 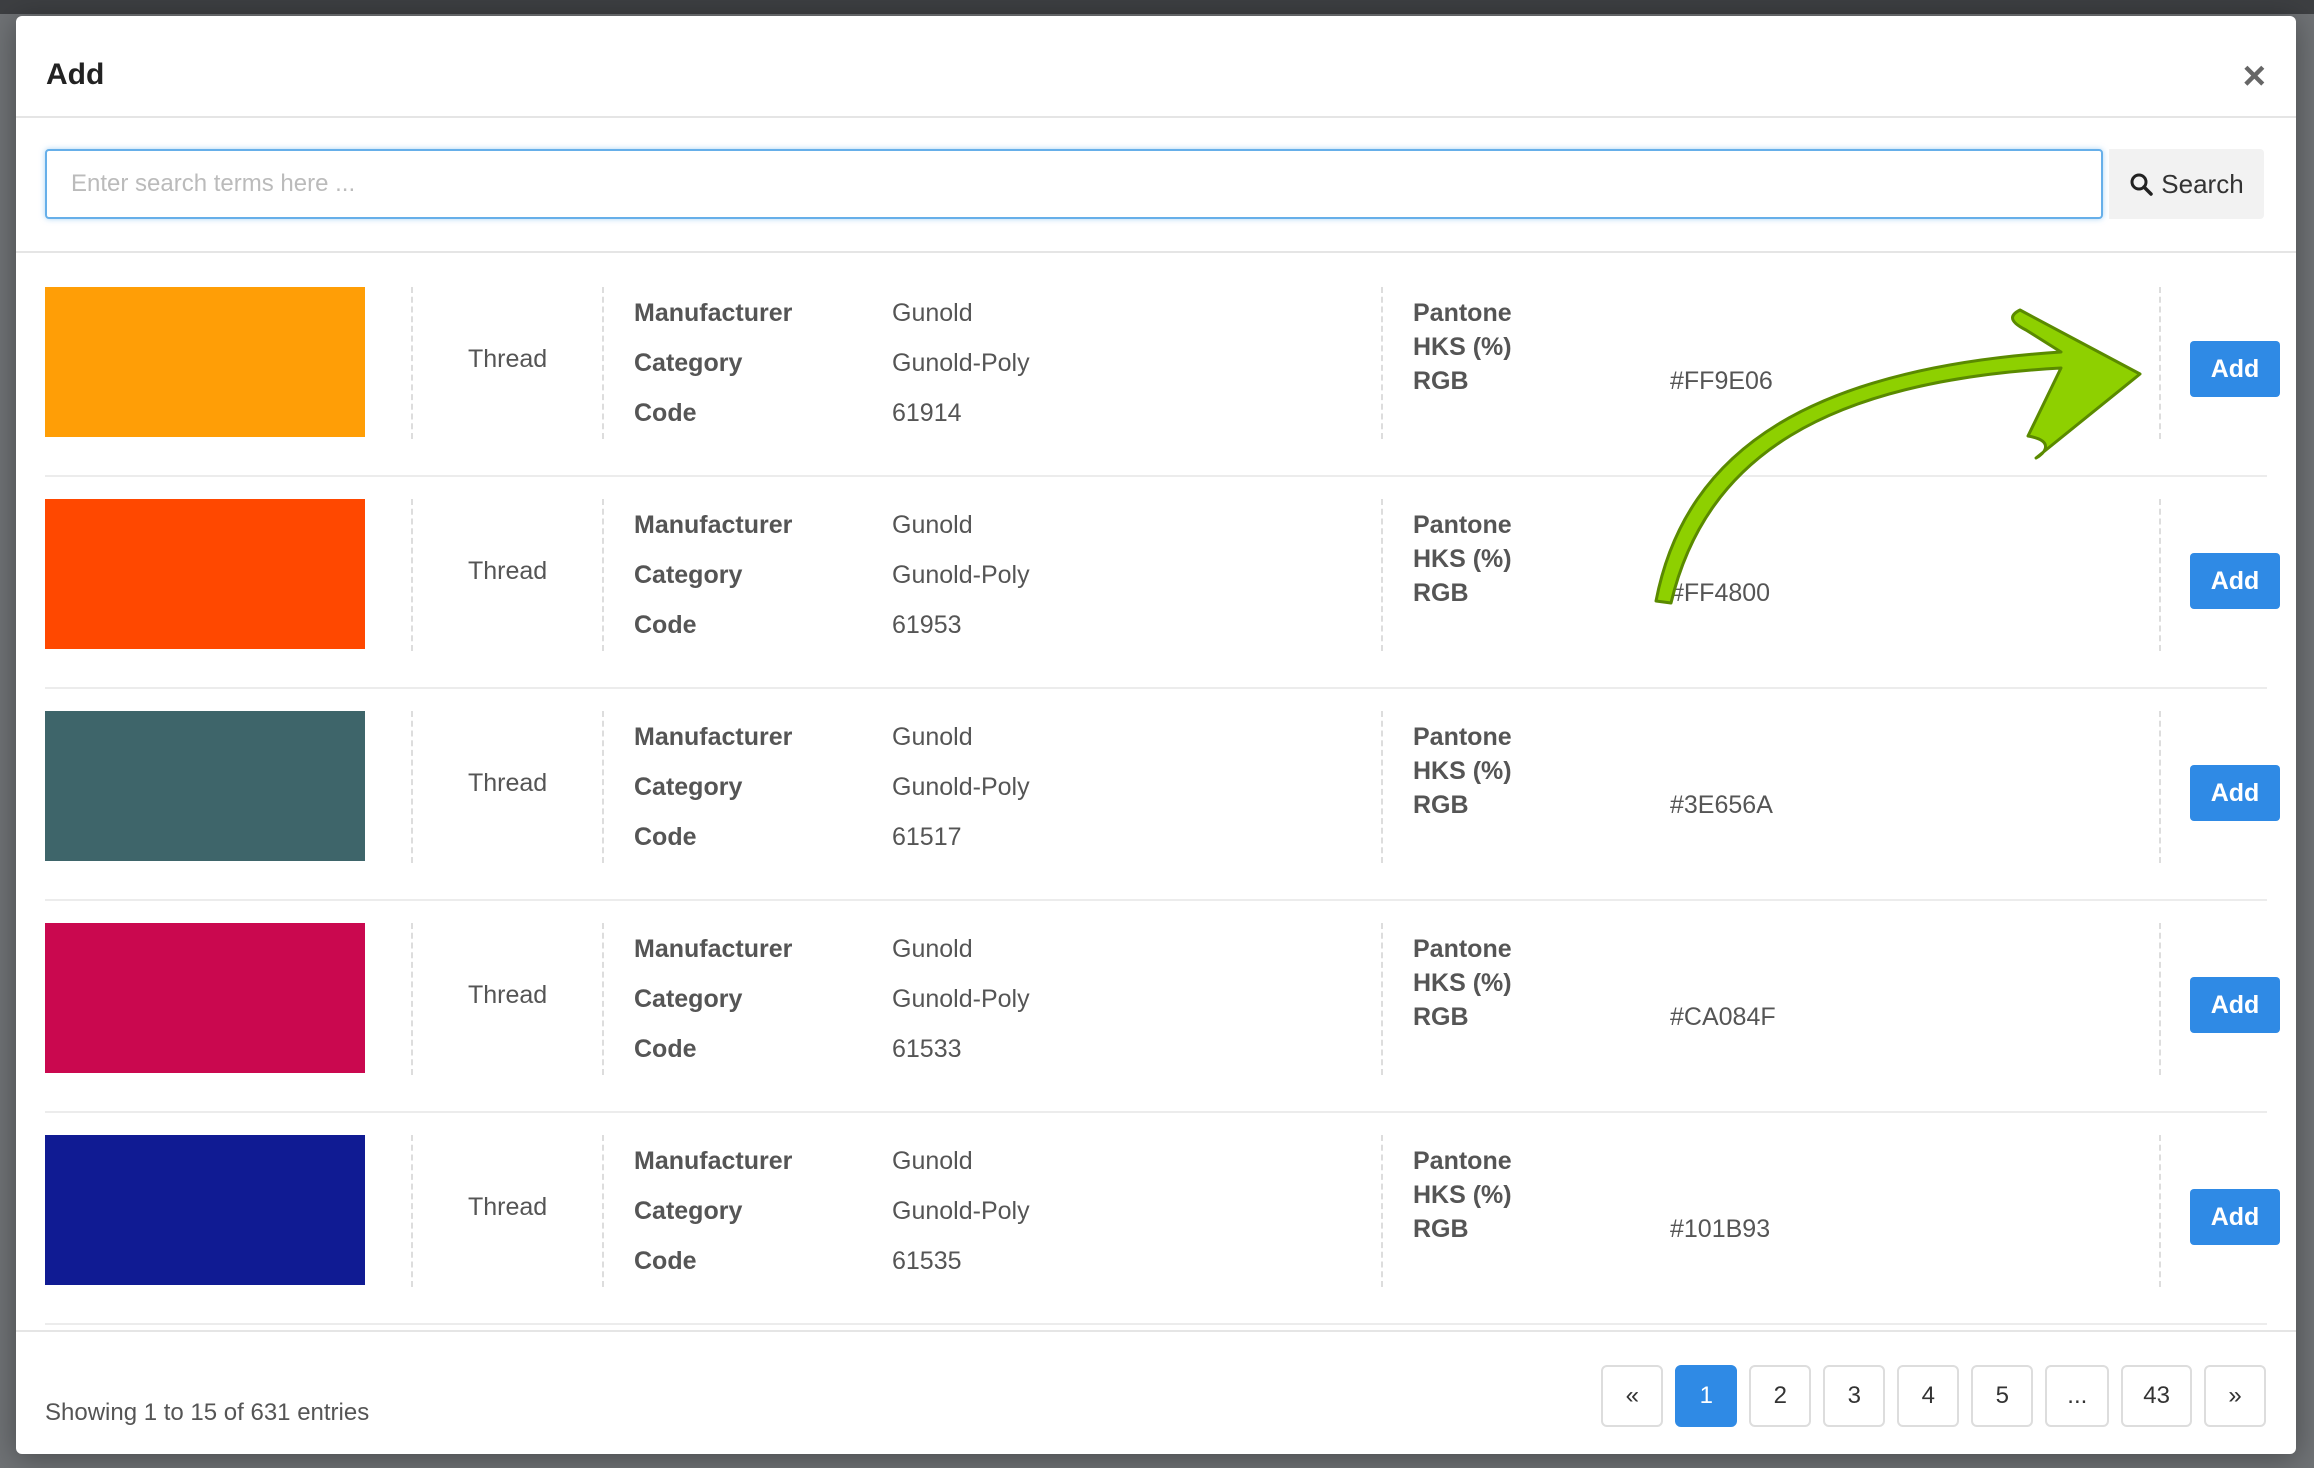 I want to click on code-value: 61533, so click(x=927, y=1049).